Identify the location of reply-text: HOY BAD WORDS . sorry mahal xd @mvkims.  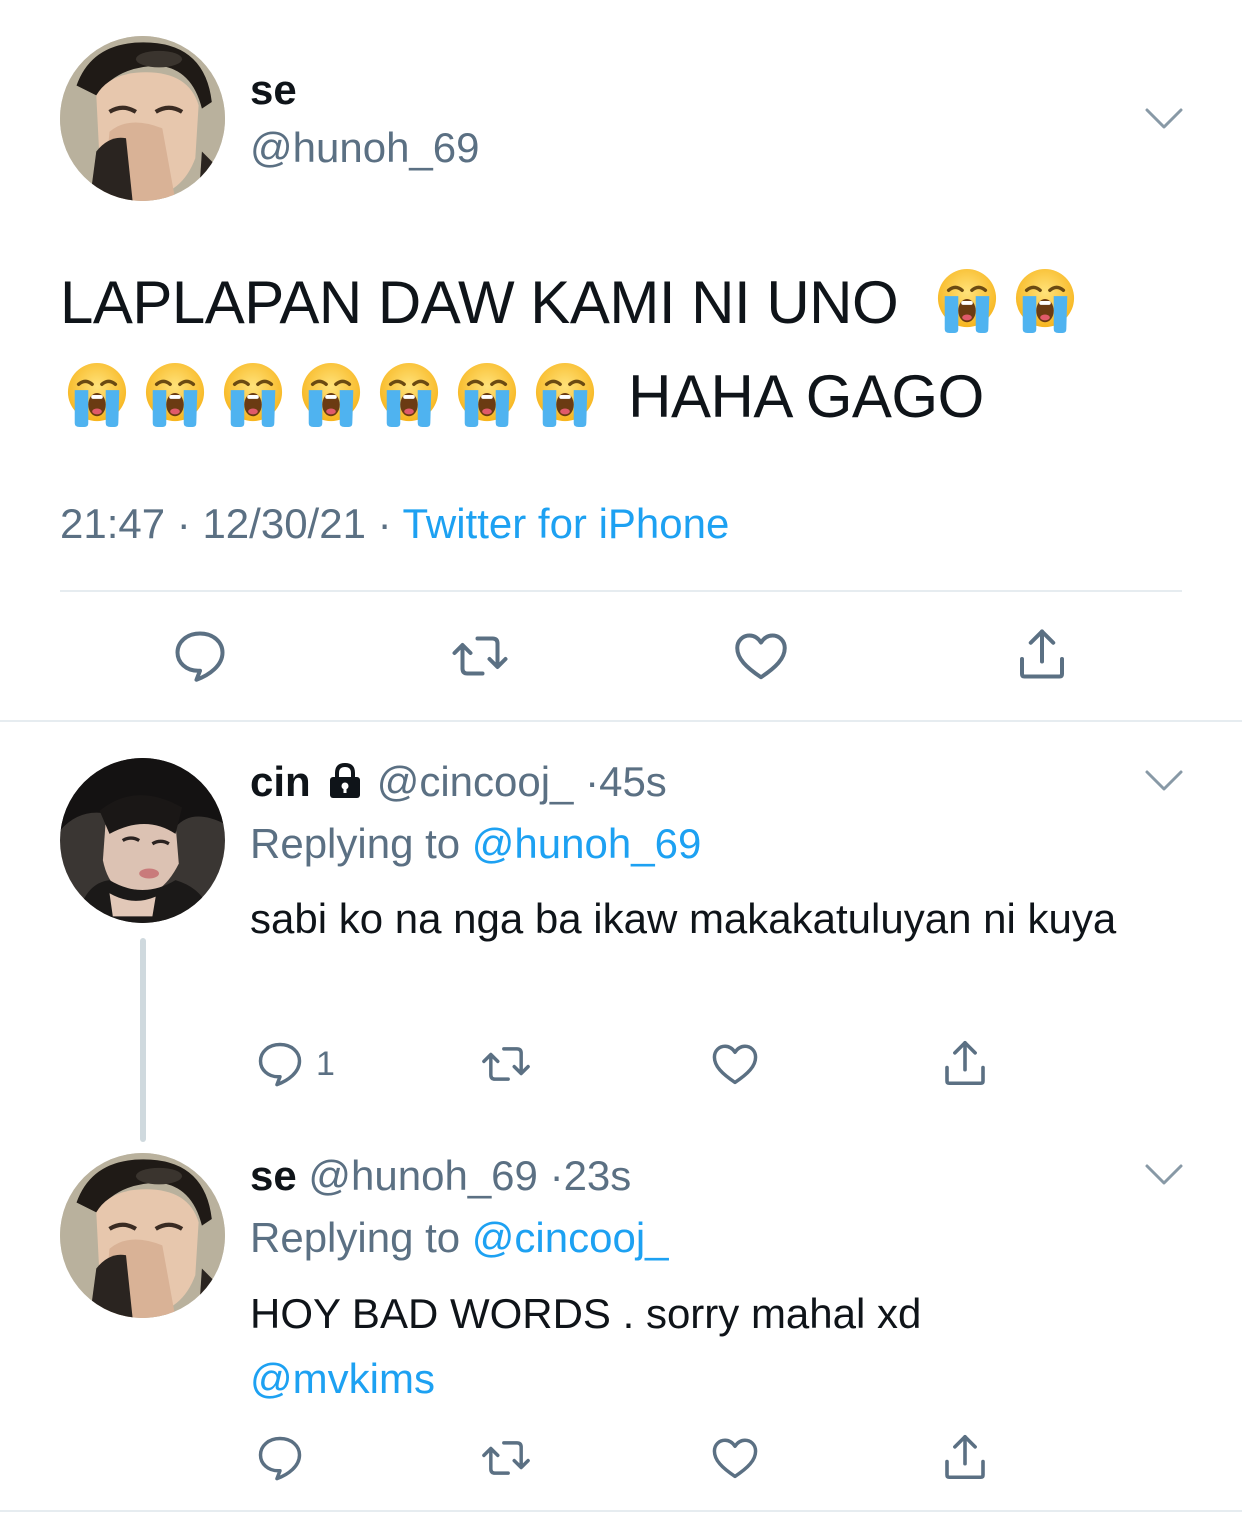
(700, 1346).